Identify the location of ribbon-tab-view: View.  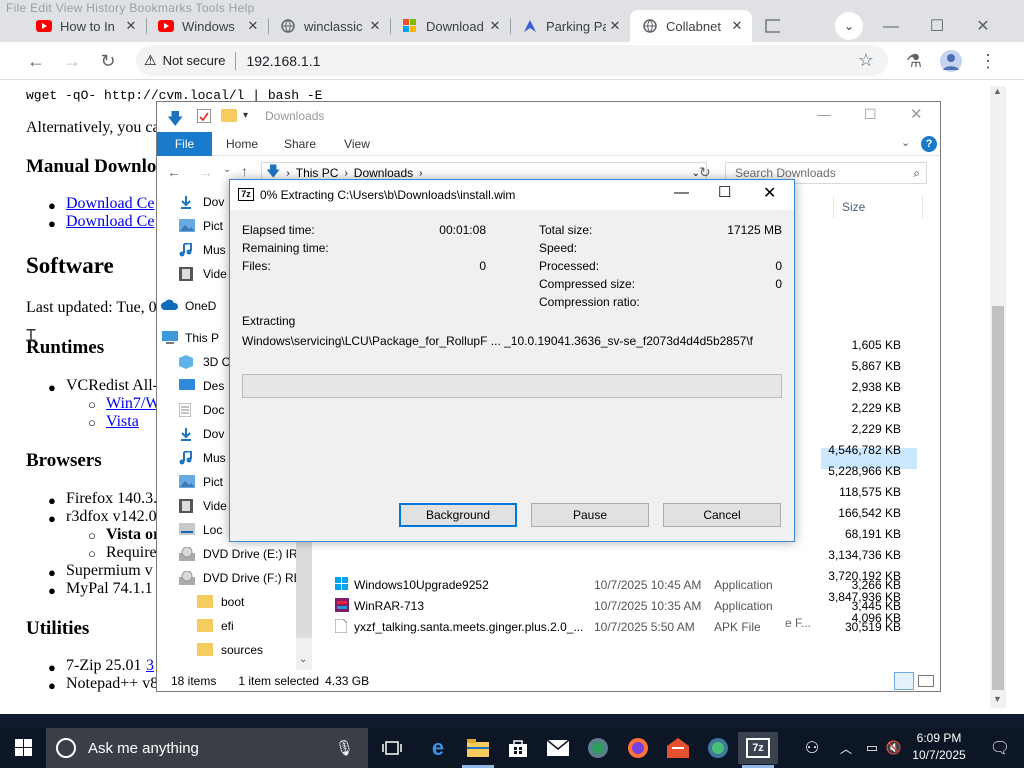
(357, 144).